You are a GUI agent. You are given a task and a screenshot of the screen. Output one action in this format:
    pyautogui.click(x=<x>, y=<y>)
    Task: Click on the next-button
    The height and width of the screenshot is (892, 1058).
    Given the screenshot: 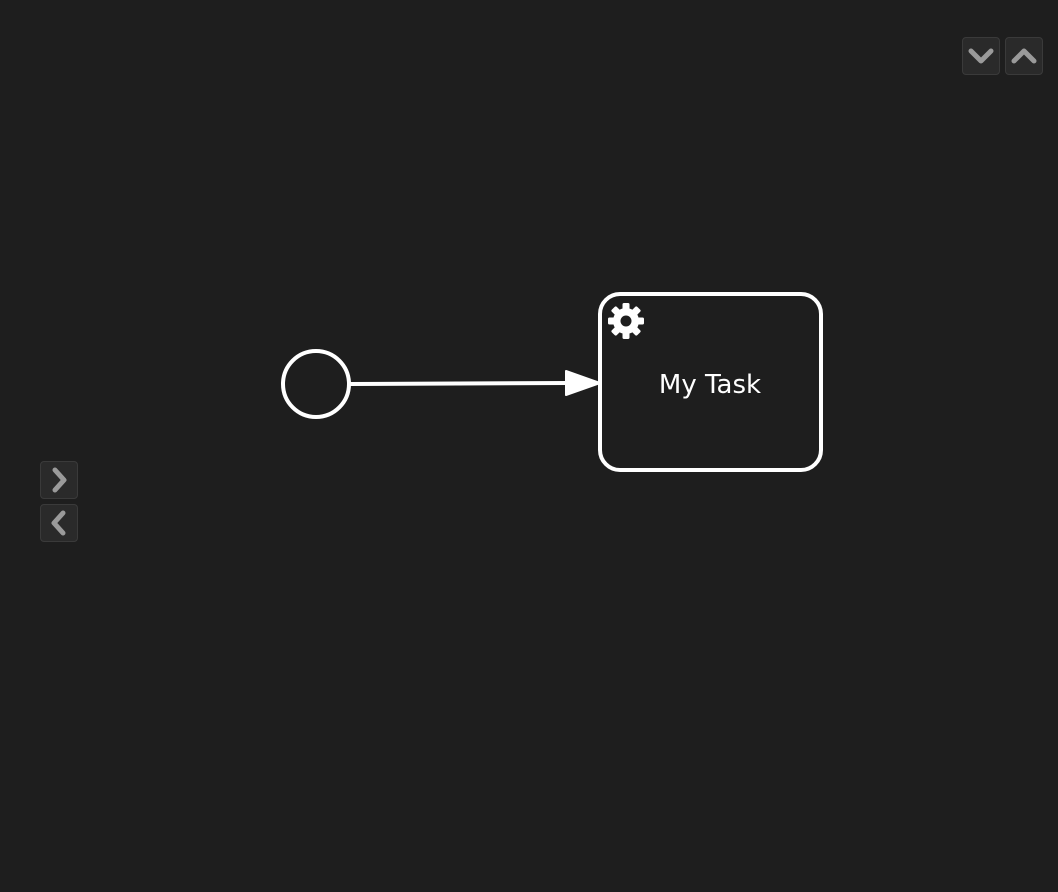 What is the action you would take?
    pyautogui.click(x=59, y=480)
    